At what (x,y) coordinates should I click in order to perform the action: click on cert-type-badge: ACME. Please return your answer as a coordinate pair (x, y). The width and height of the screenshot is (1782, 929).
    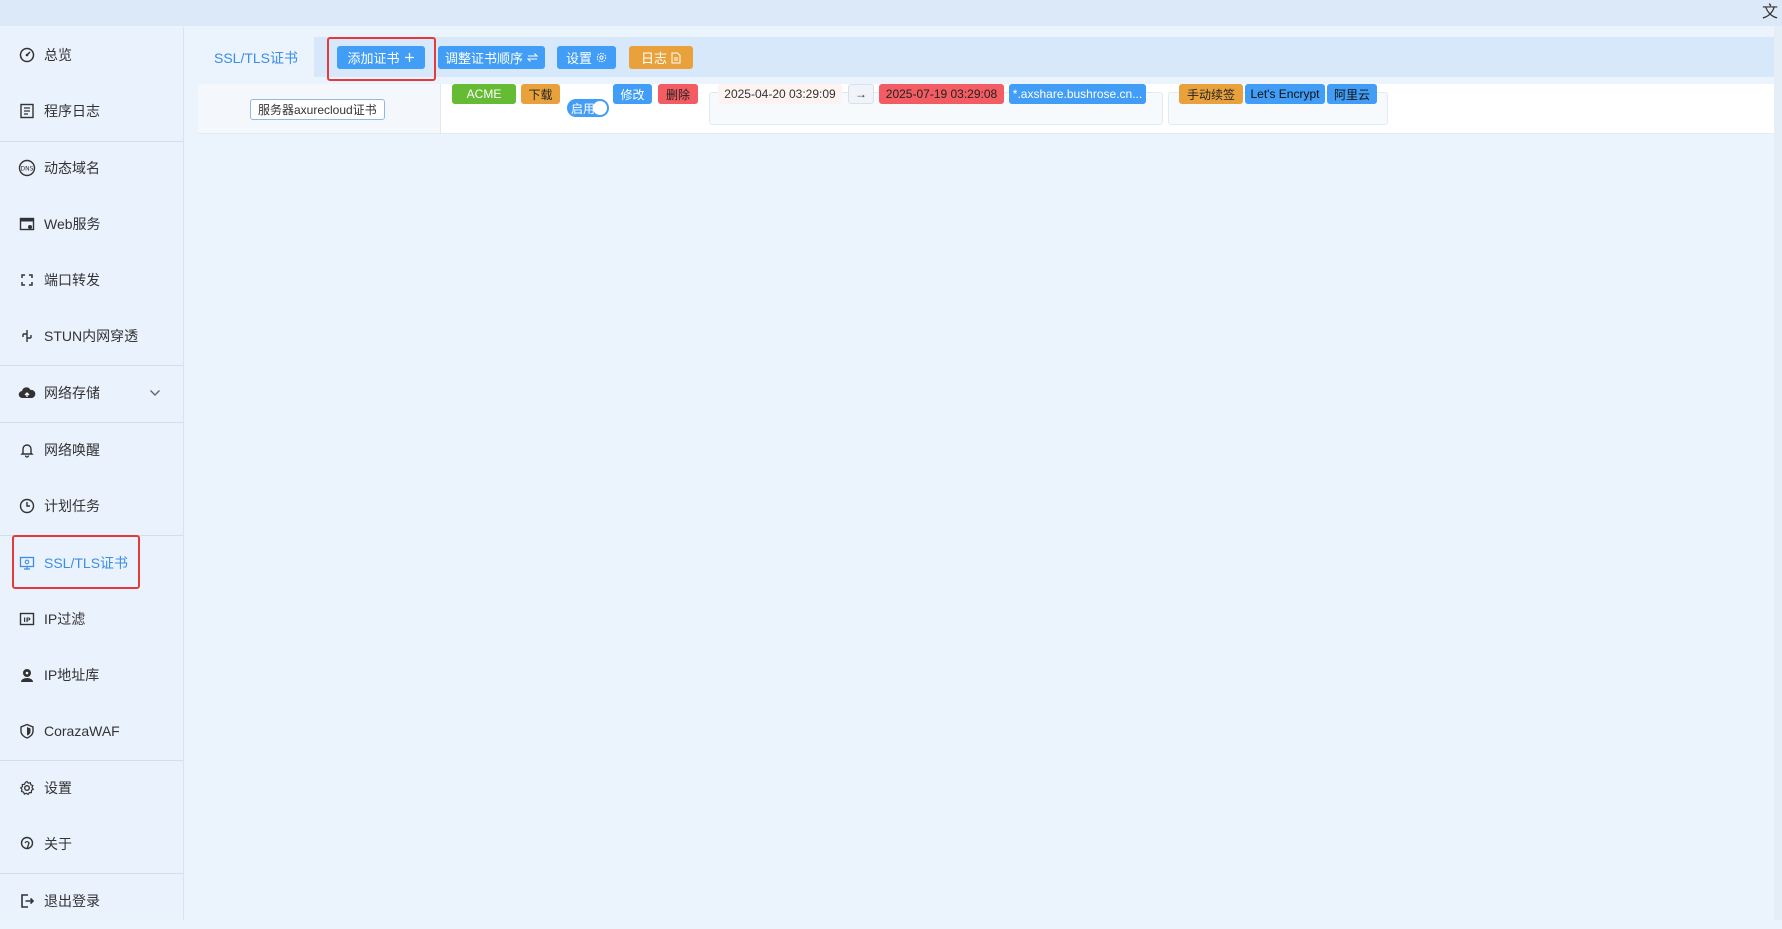
    Looking at the image, I should click on (484, 94).